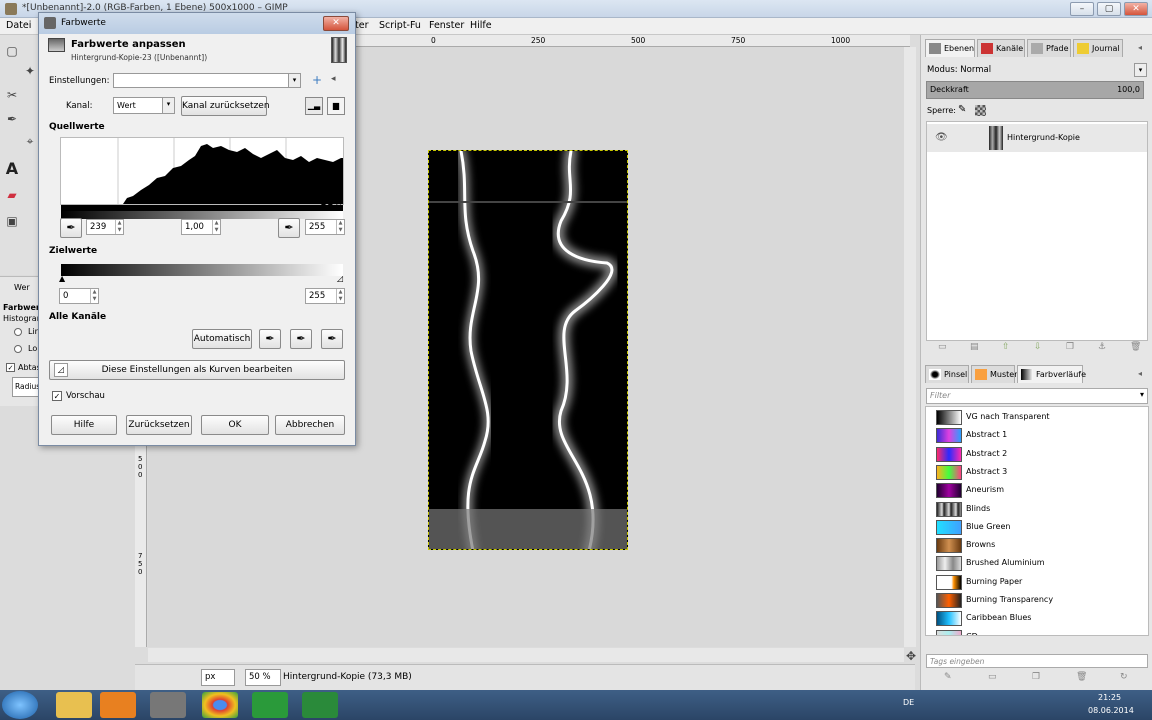 Image resolution: width=1152 pixels, height=720 pixels. What do you see at coordinates (1136, 9) in the screenshot?
I see `close-button: ✕` at bounding box center [1136, 9].